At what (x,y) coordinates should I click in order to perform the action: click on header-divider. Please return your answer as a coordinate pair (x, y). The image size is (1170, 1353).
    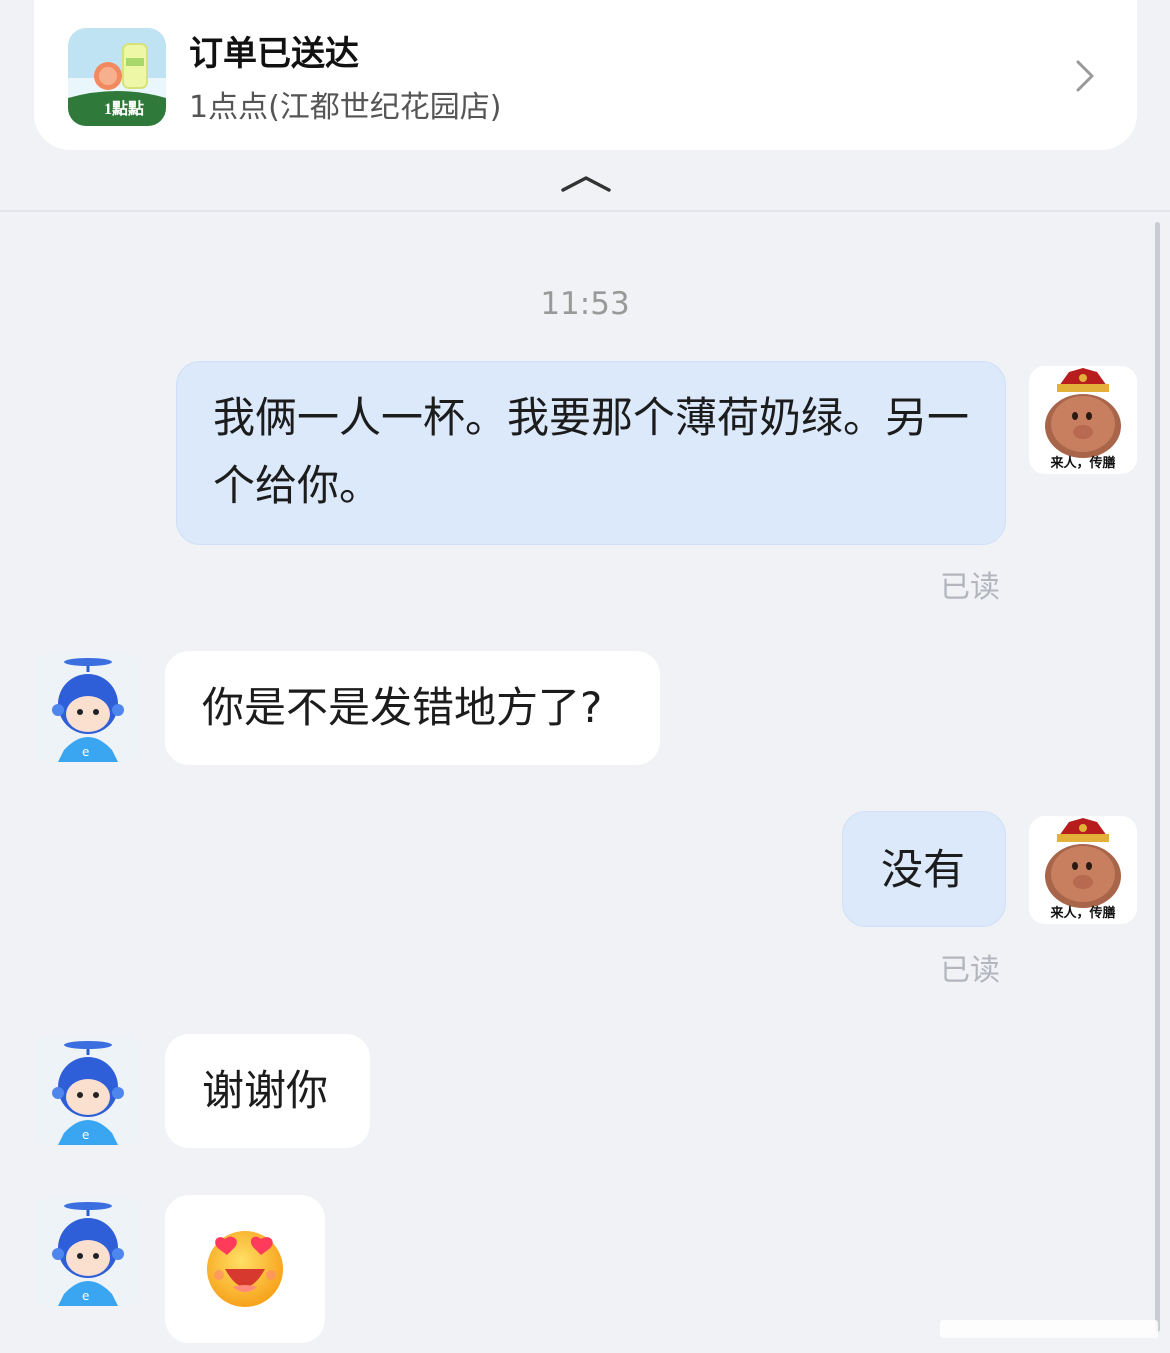
    Looking at the image, I should click on (585, 211).